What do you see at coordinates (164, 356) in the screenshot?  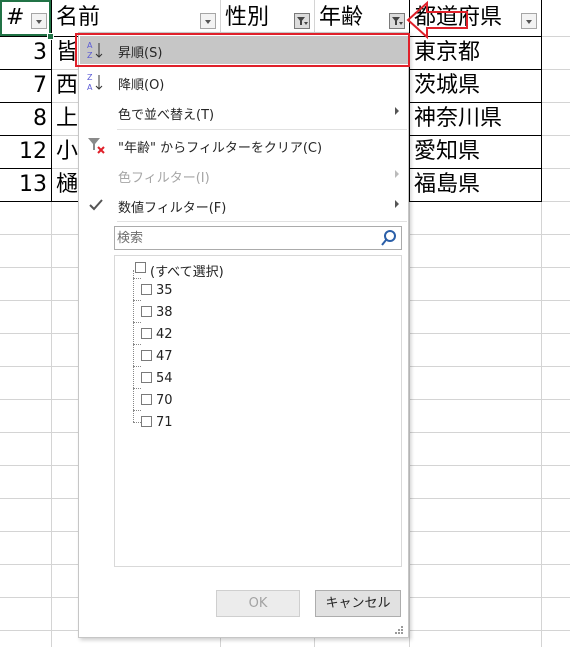 I see `list-item-label: 47` at bounding box center [164, 356].